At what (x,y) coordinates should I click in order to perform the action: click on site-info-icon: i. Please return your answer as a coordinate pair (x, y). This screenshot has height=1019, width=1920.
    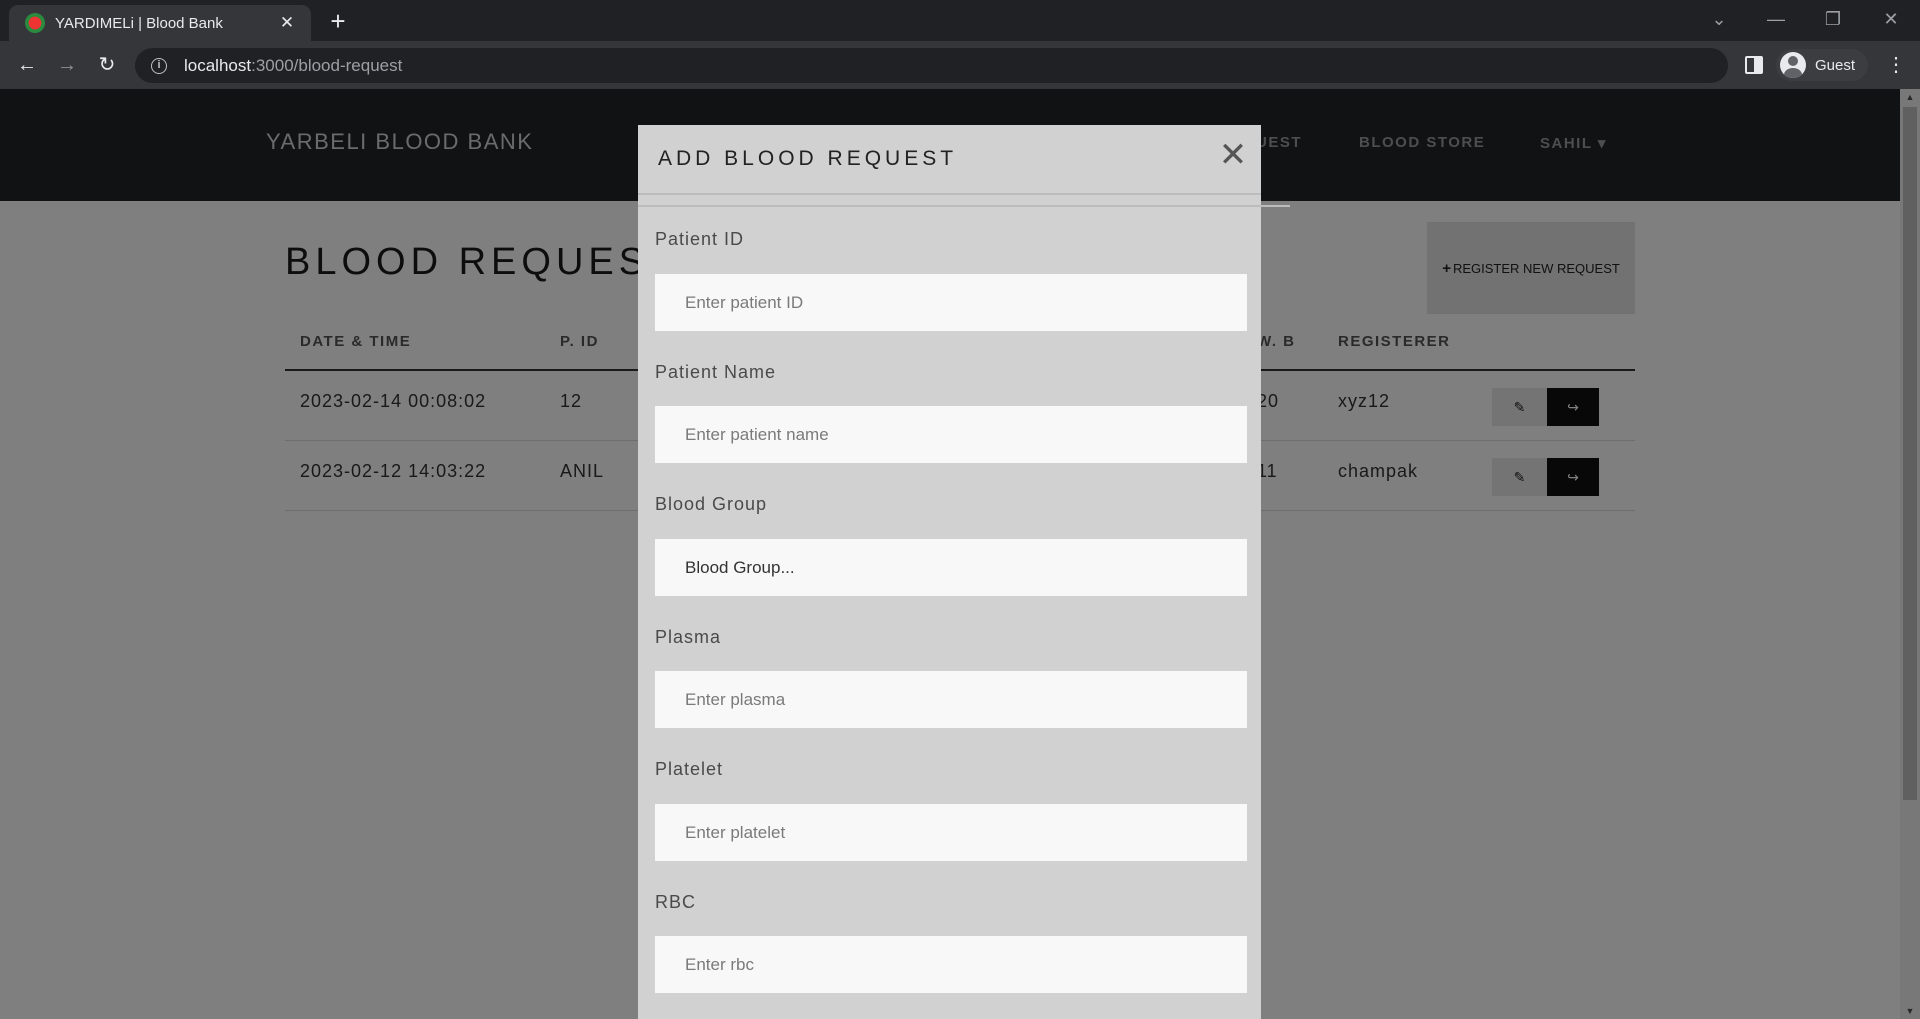
    Looking at the image, I should click on (159, 65).